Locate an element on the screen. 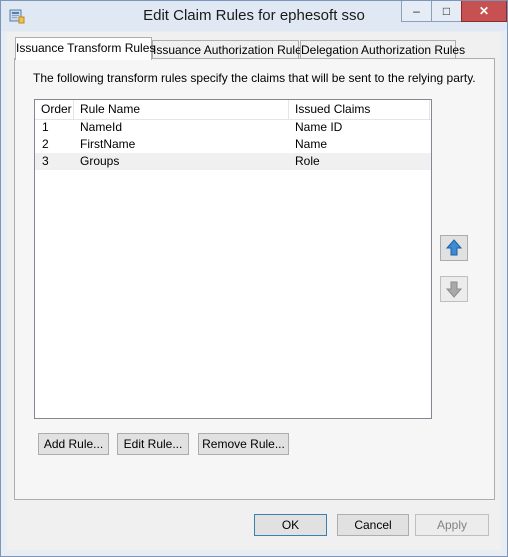 The width and height of the screenshot is (508, 557). maximize-icon: □ is located at coordinates (446, 11).